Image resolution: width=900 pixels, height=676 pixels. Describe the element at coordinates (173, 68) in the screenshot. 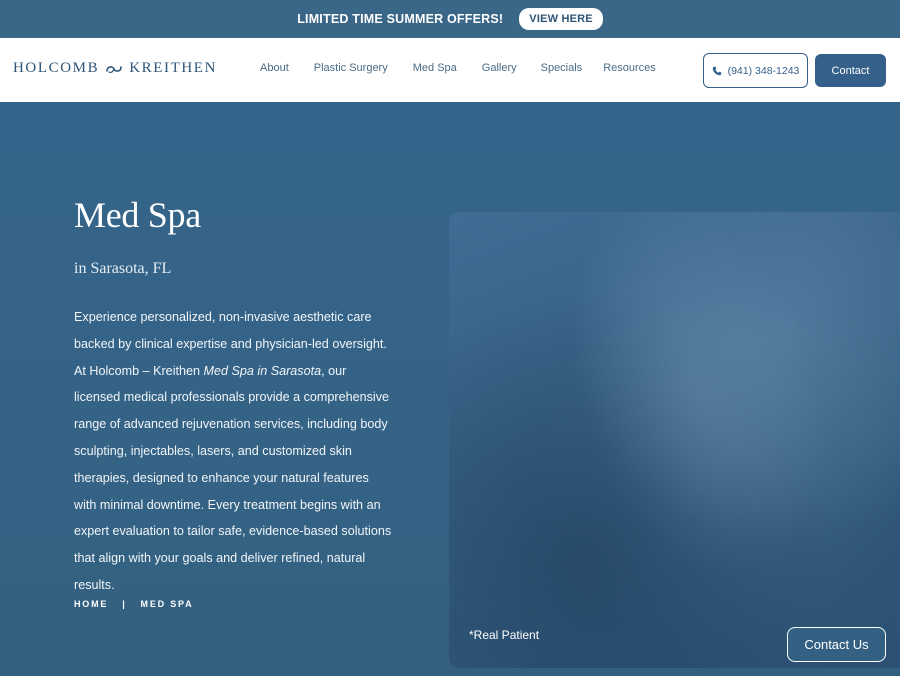

I see `logo-text-right: KREITHEN` at that location.